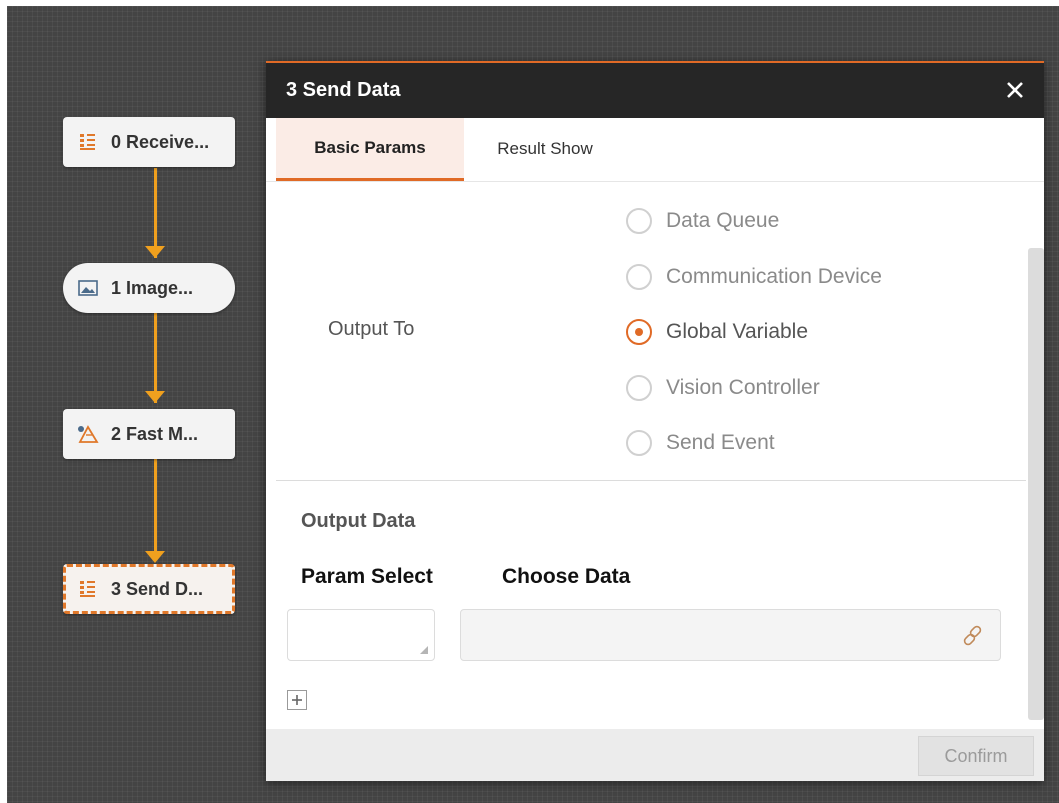 The width and height of the screenshot is (1059, 803). What do you see at coordinates (343, 90) in the screenshot?
I see `dialog-title: 3 Send Data` at bounding box center [343, 90].